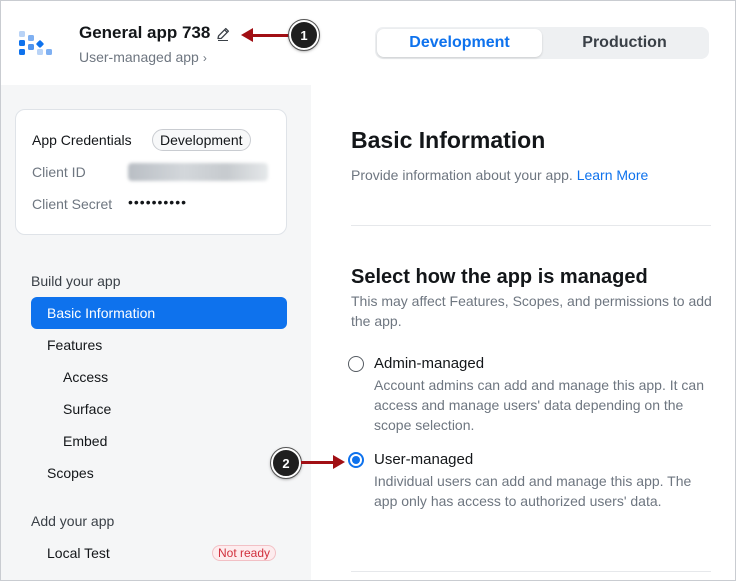 The width and height of the screenshot is (736, 581). I want to click on section-divider, so click(531, 225).